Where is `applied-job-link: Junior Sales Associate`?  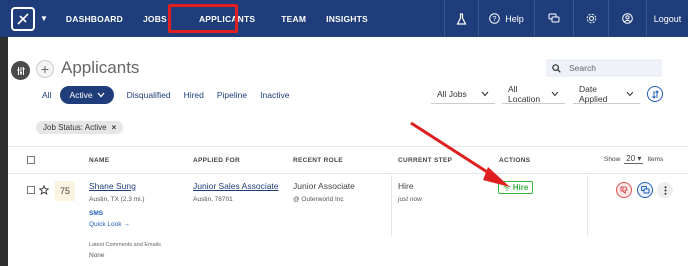 applied-job-link: Junior Sales Associate is located at coordinates (236, 186).